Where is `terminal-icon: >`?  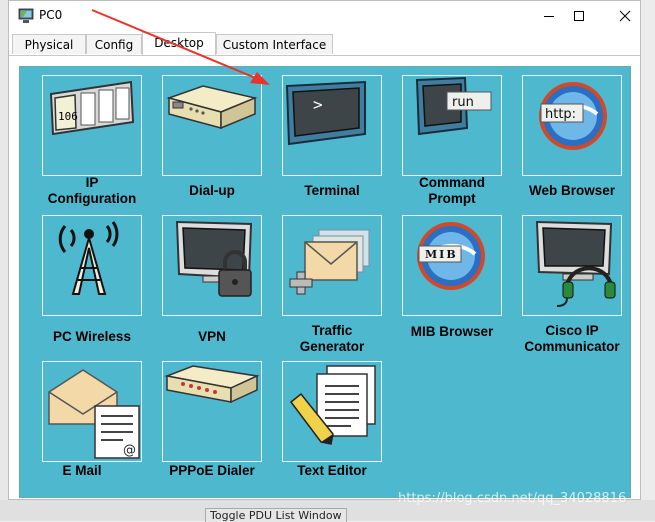 terminal-icon: > is located at coordinates (325, 113).